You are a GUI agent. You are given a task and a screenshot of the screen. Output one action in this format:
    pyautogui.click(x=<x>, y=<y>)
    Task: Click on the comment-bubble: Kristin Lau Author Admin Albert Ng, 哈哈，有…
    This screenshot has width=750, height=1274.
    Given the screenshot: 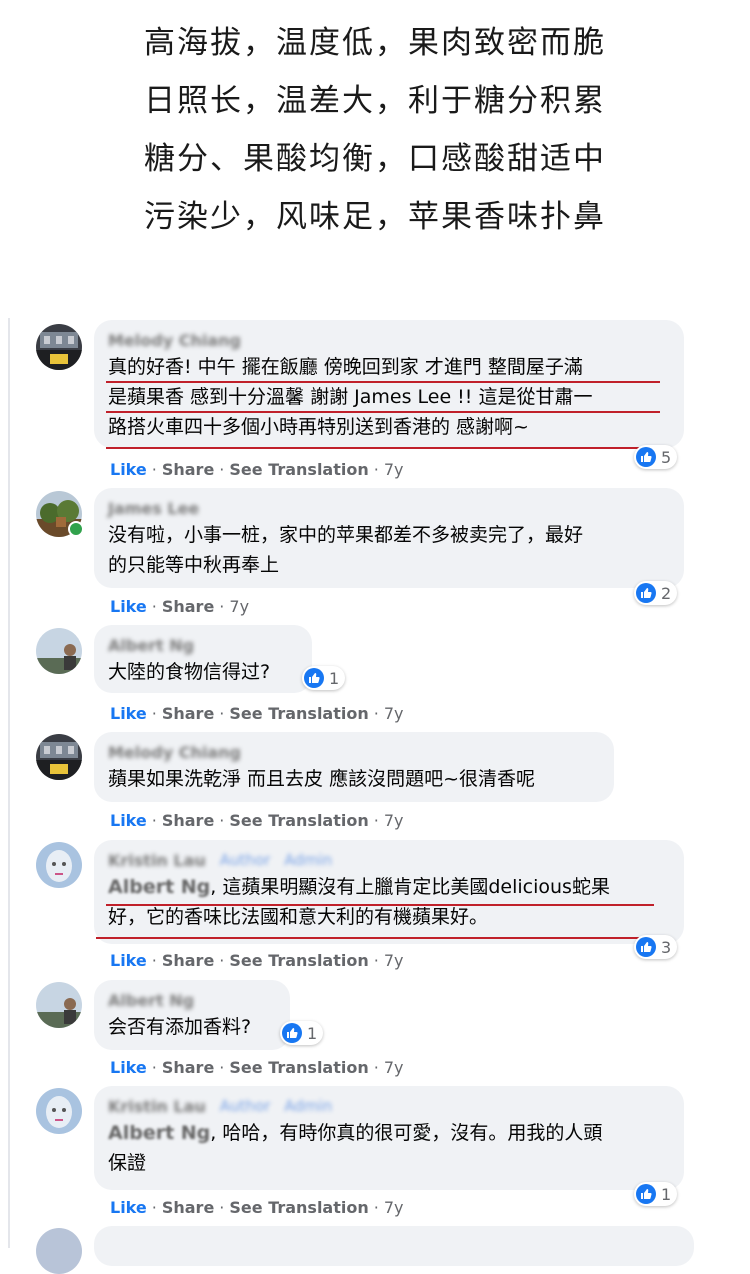 What is the action you would take?
    pyautogui.click(x=389, y=1138)
    